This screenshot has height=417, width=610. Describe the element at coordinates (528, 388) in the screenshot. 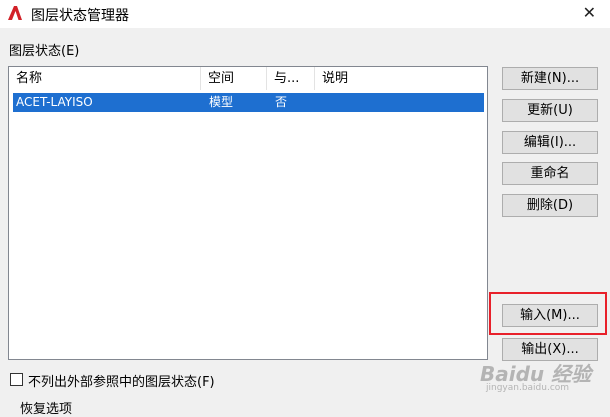

I see `watermark-url: jingyan.baidu.com` at that location.